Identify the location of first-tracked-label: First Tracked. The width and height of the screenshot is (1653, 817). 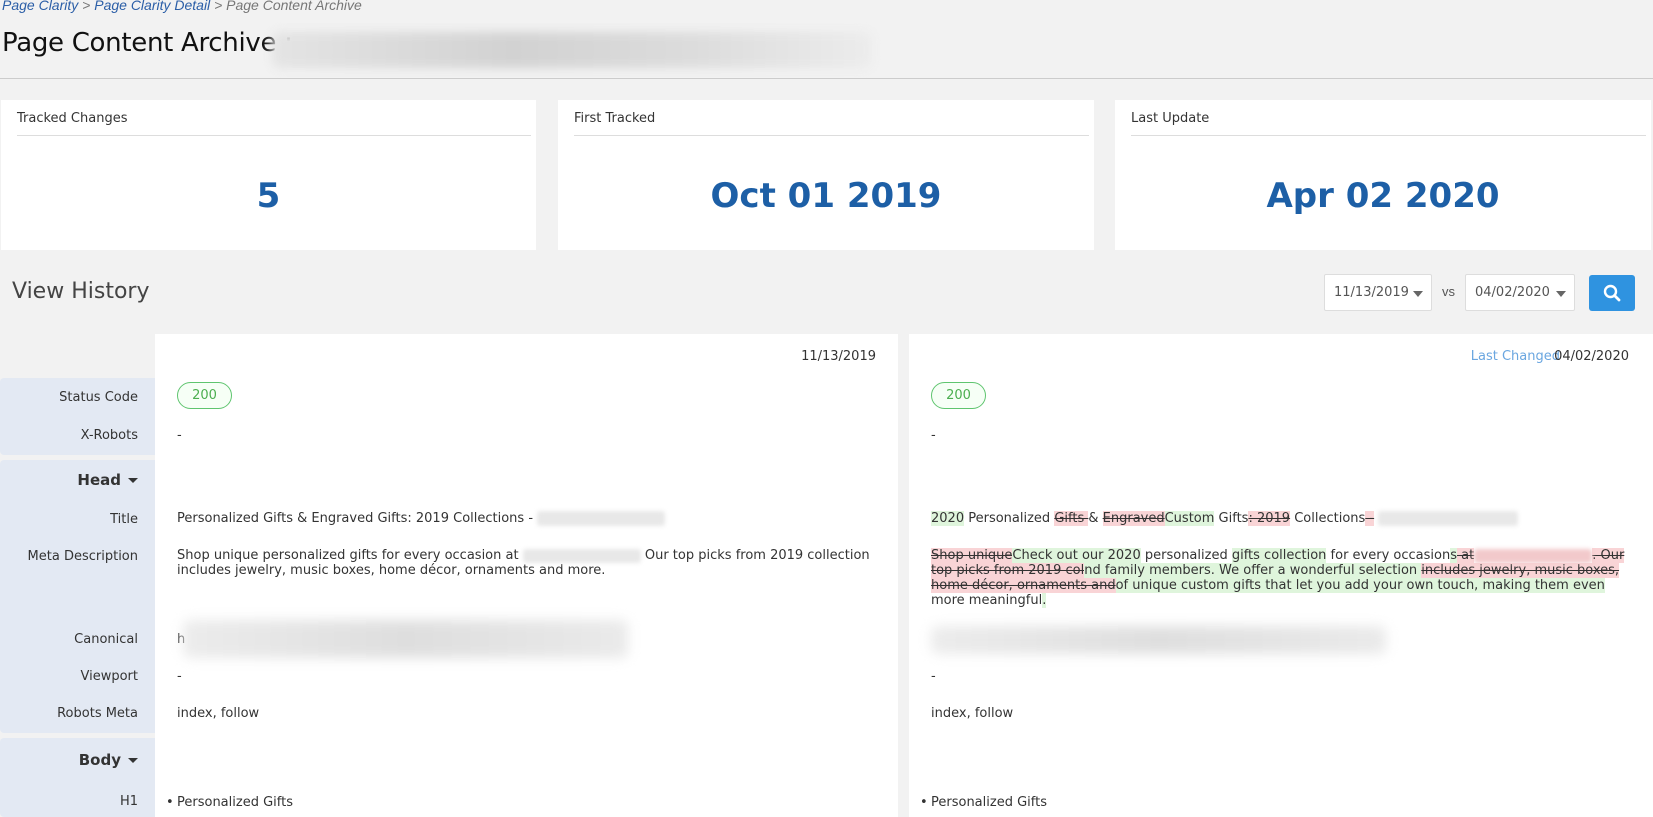
(831, 118).